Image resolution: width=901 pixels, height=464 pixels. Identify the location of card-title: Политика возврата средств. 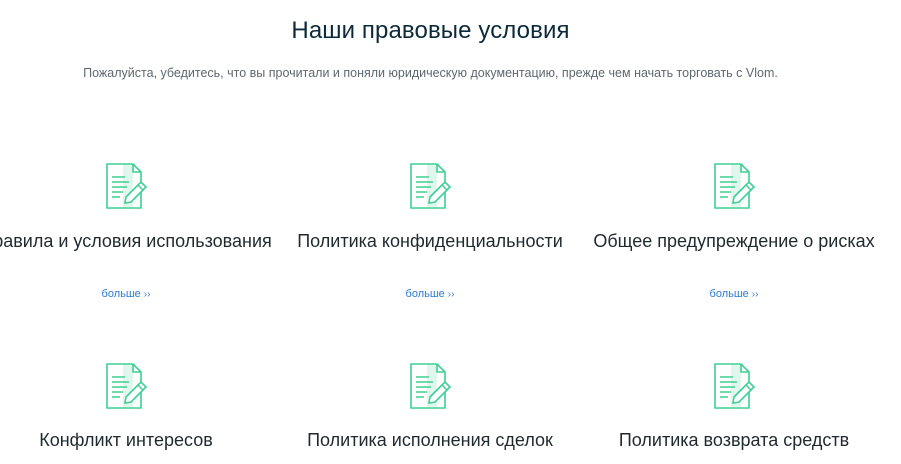
(734, 440).